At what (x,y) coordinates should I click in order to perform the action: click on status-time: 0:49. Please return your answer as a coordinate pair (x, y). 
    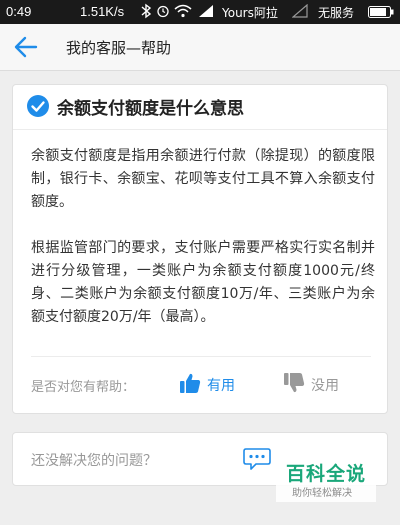
    Looking at the image, I should click on (19, 11).